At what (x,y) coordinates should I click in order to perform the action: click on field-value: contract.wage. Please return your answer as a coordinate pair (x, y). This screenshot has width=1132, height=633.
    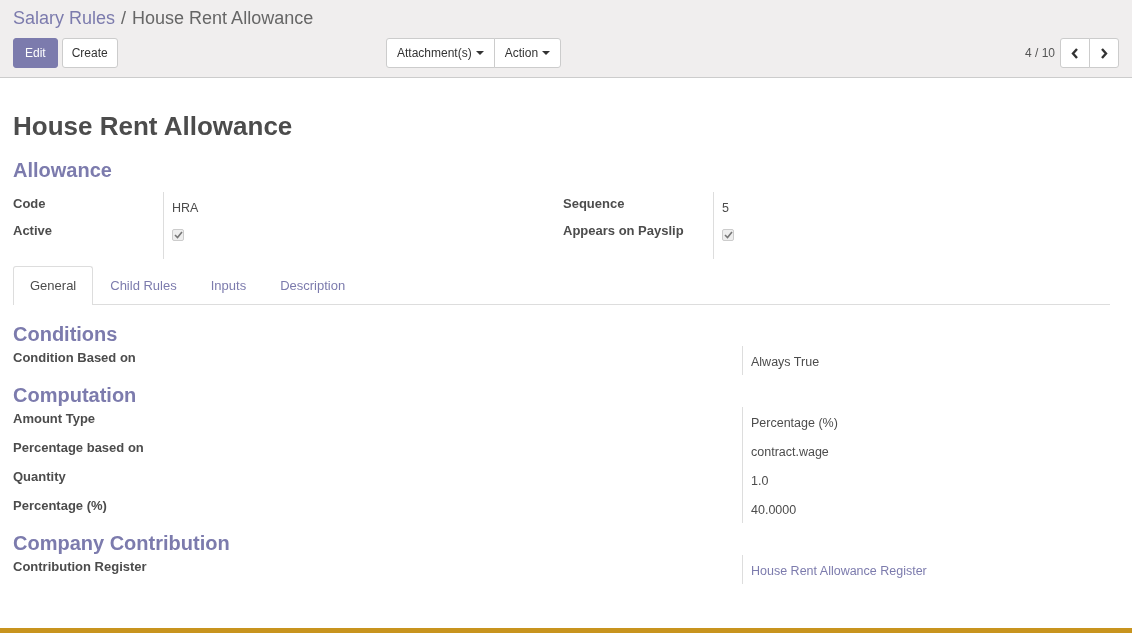
    Looking at the image, I should click on (790, 452).